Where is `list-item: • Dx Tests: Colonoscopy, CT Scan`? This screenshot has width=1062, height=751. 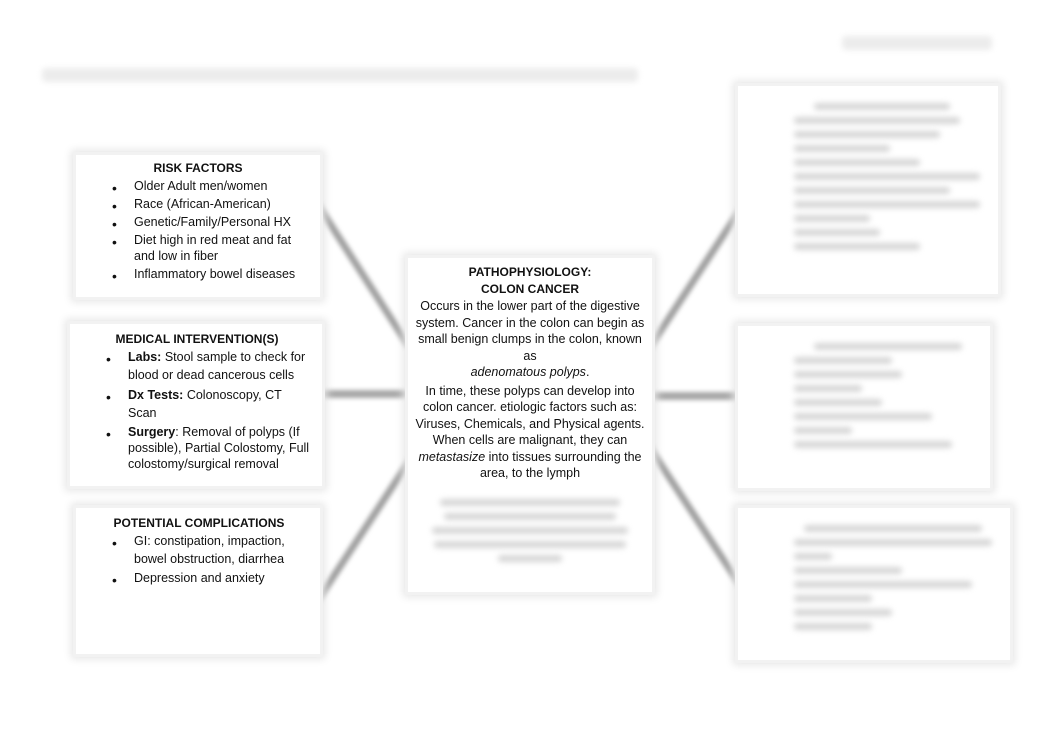 list-item: • Dx Tests: Colonoscopy, CT Scan is located at coordinates (194, 404).